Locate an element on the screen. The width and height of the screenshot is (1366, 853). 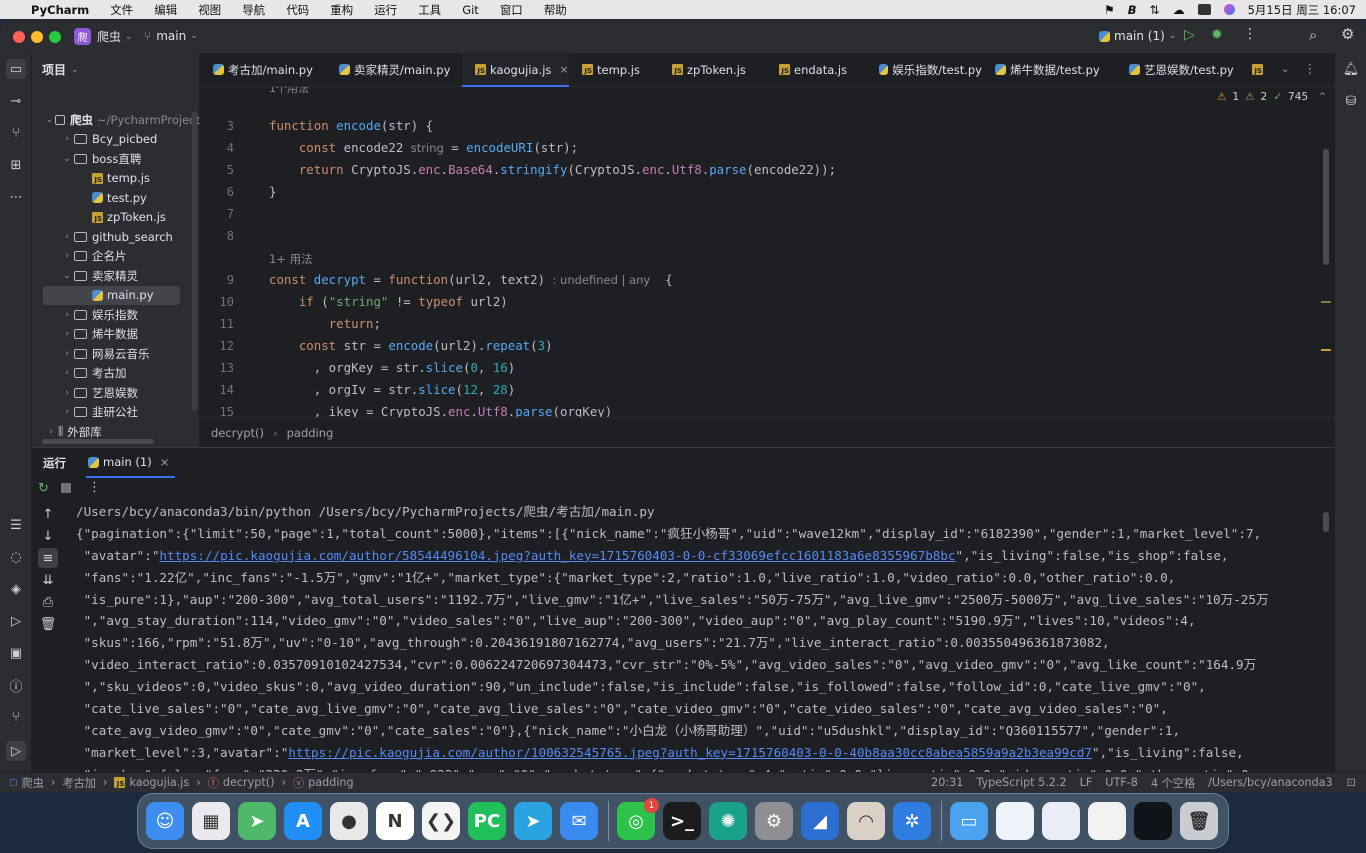
status-flag-icon: ⚑ is located at coordinates (1109, 10).